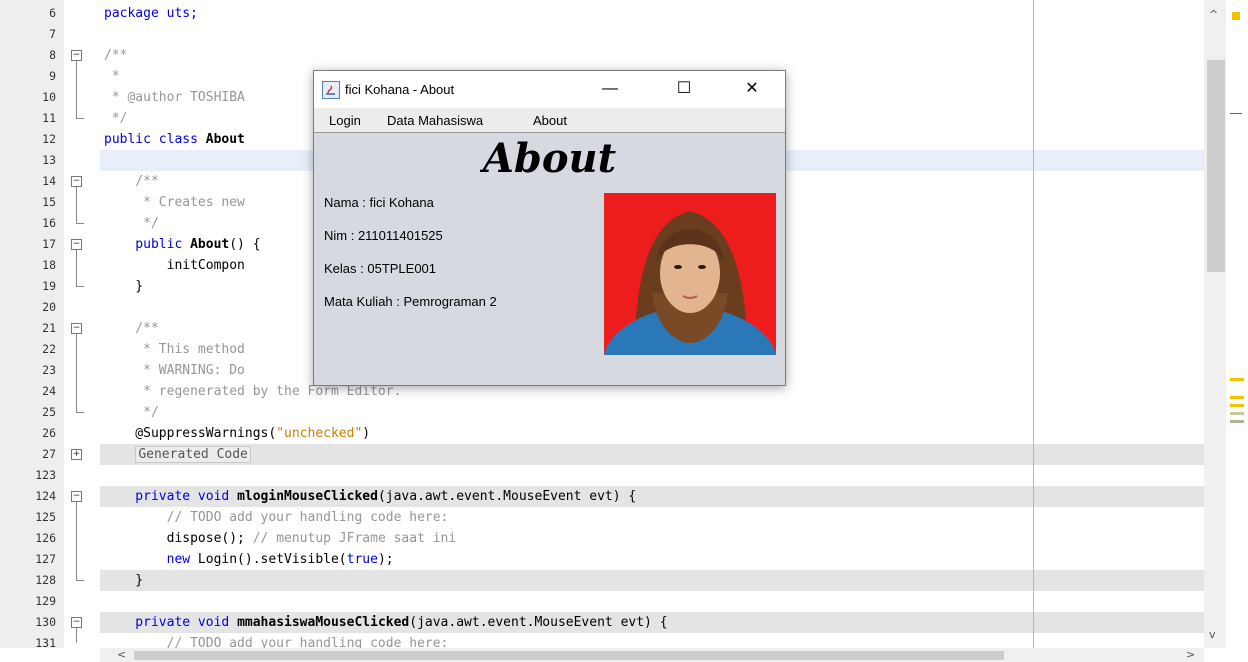 The image size is (1248, 662). I want to click on code-line: @SuppressWarnings("unchecked"), so click(237, 433).